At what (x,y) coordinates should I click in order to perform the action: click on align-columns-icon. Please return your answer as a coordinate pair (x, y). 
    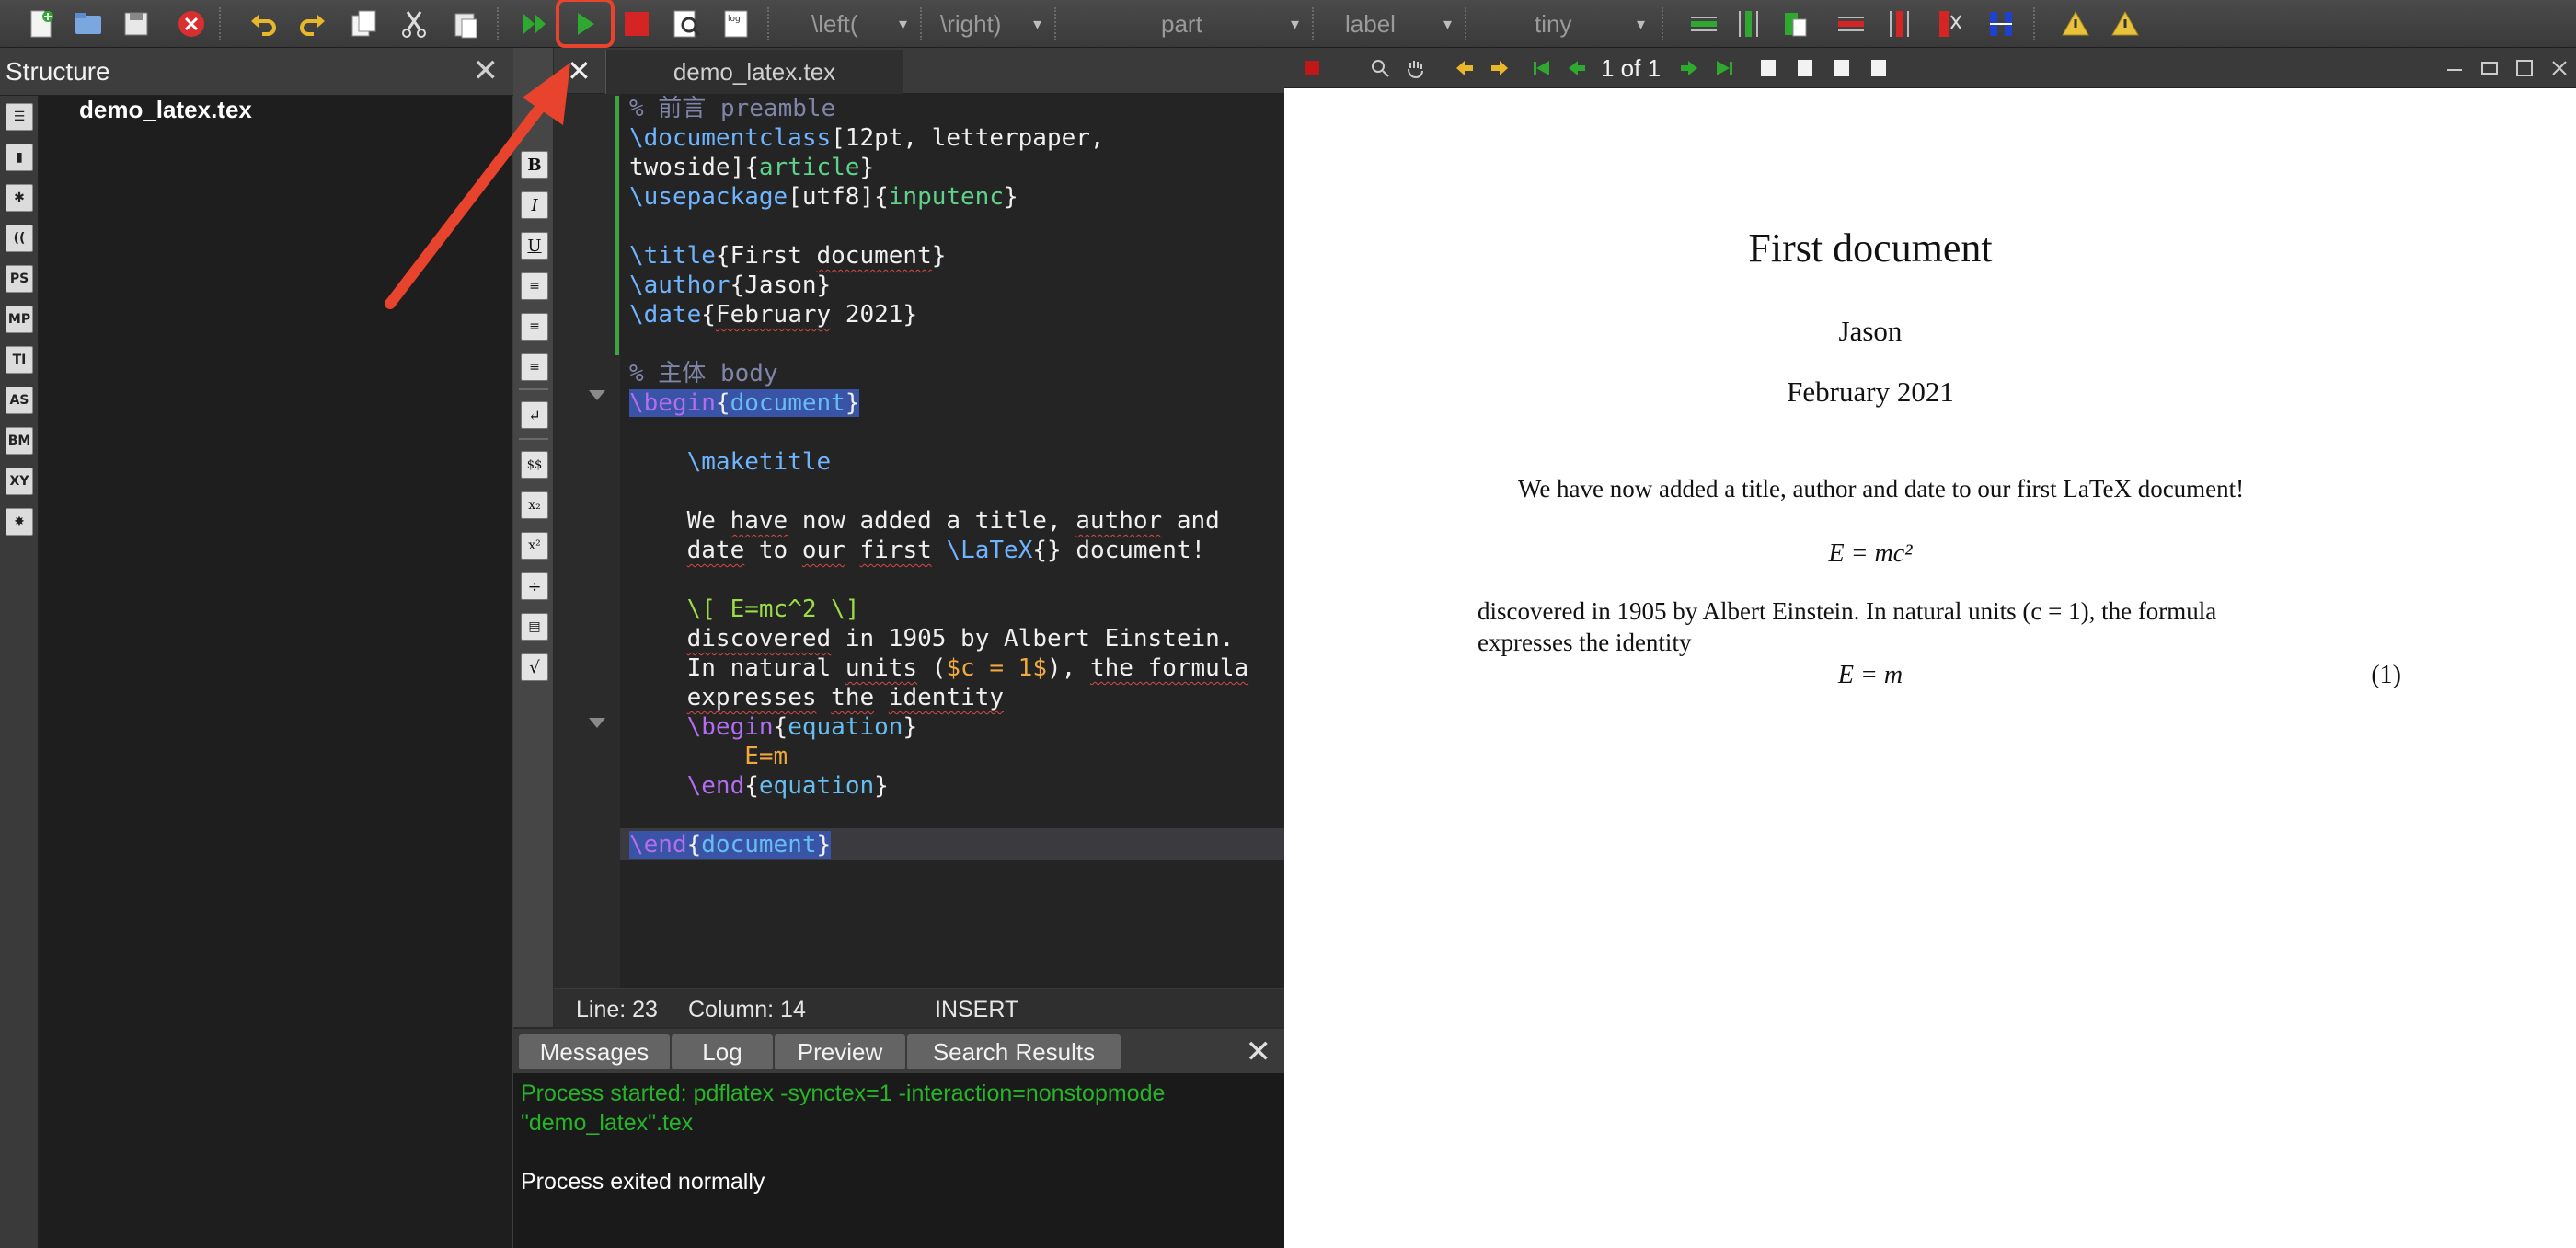
    Looking at the image, I should click on (2002, 24).